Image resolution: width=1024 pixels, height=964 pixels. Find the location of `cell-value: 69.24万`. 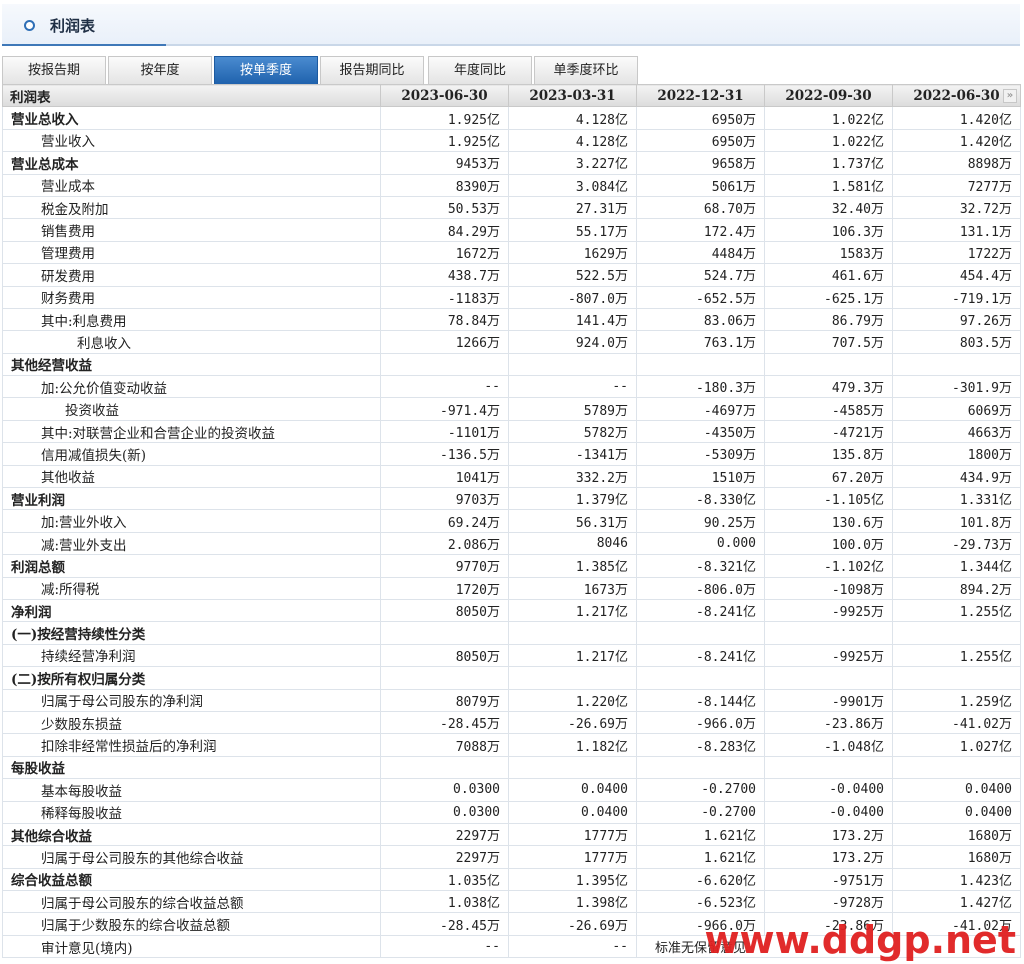

cell-value: 69.24万 is located at coordinates (444, 521).